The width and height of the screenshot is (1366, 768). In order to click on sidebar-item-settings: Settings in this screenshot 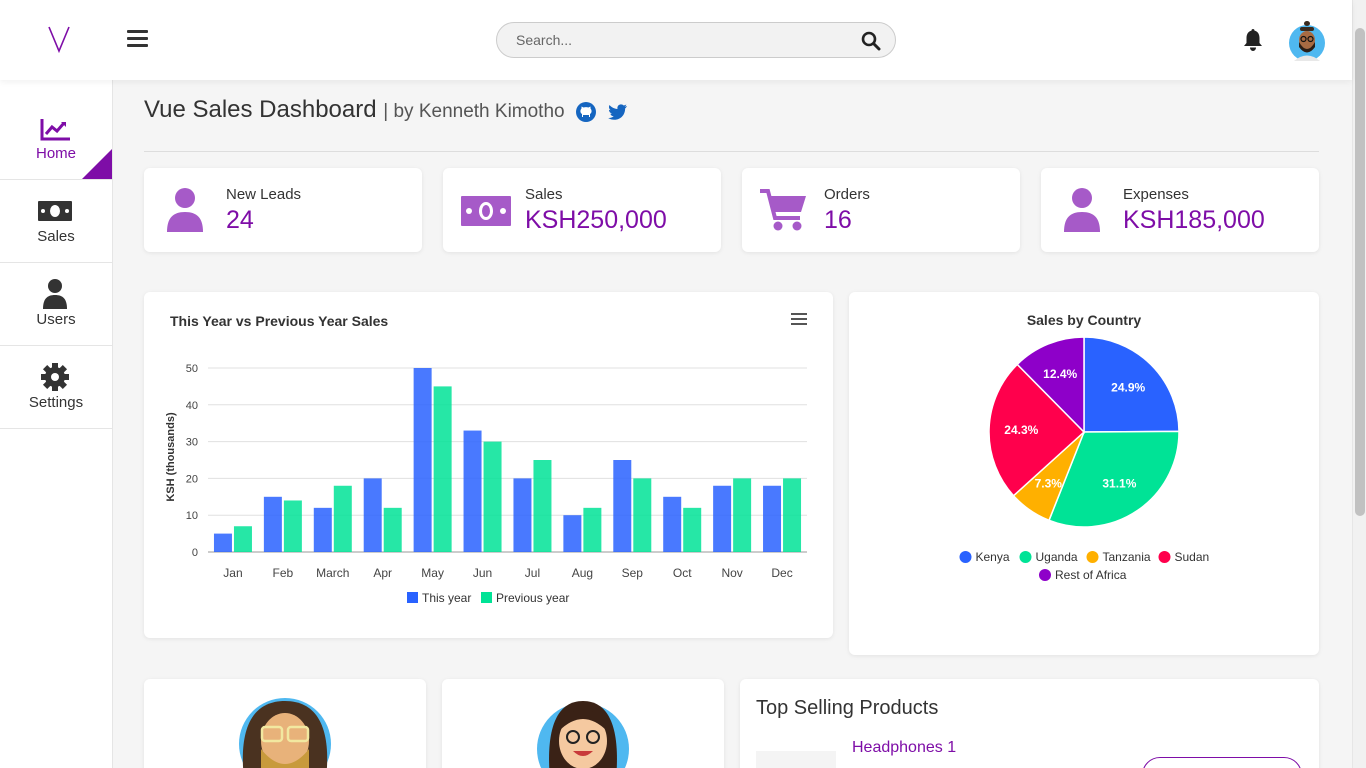, I will do `click(56, 387)`.